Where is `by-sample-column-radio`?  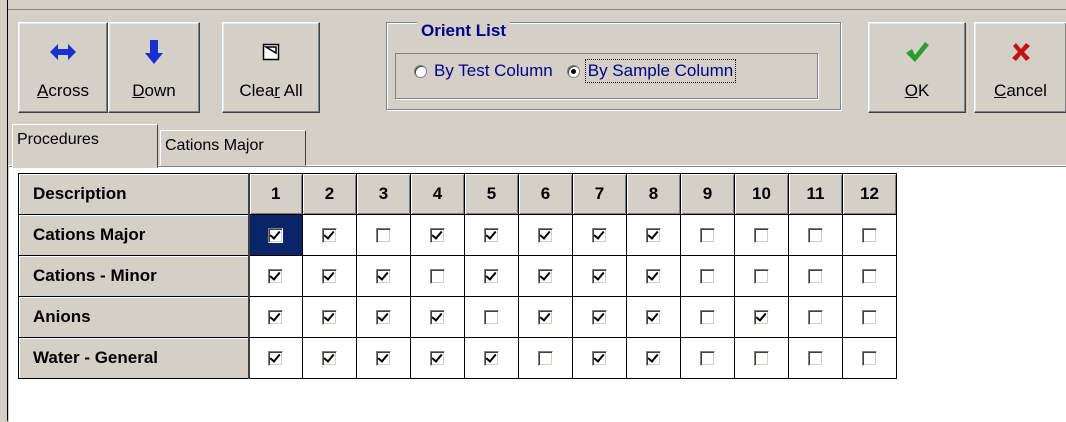 by-sample-column-radio is located at coordinates (573, 71).